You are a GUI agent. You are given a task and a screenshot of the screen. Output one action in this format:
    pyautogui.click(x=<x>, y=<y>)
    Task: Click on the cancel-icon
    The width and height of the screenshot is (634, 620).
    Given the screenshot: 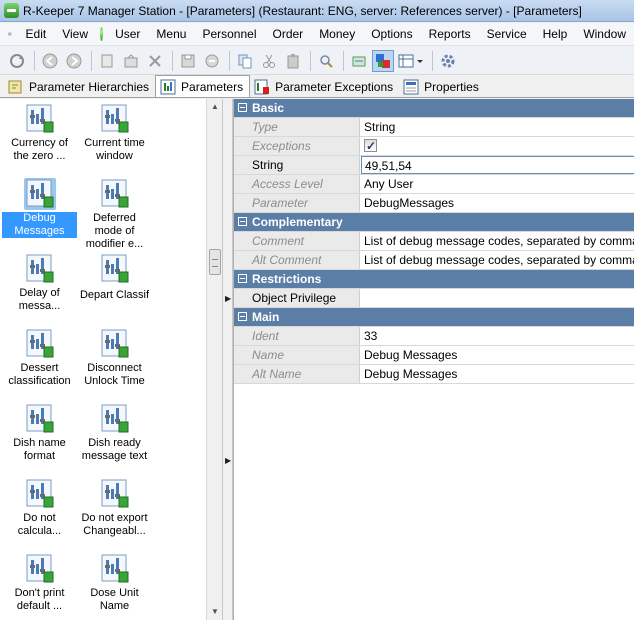 What is the action you would take?
    pyautogui.click(x=212, y=61)
    